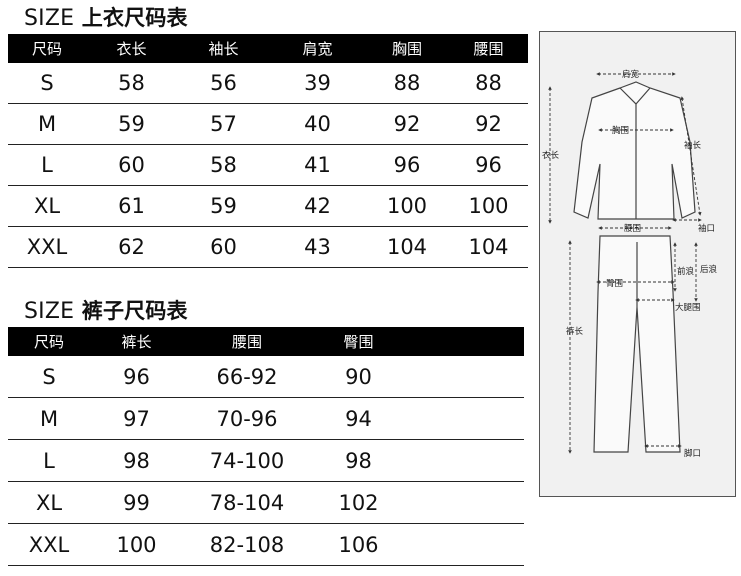 This screenshot has width=741, height=576. What do you see at coordinates (358, 544) in the screenshot?
I see `table-cell: 106` at bounding box center [358, 544].